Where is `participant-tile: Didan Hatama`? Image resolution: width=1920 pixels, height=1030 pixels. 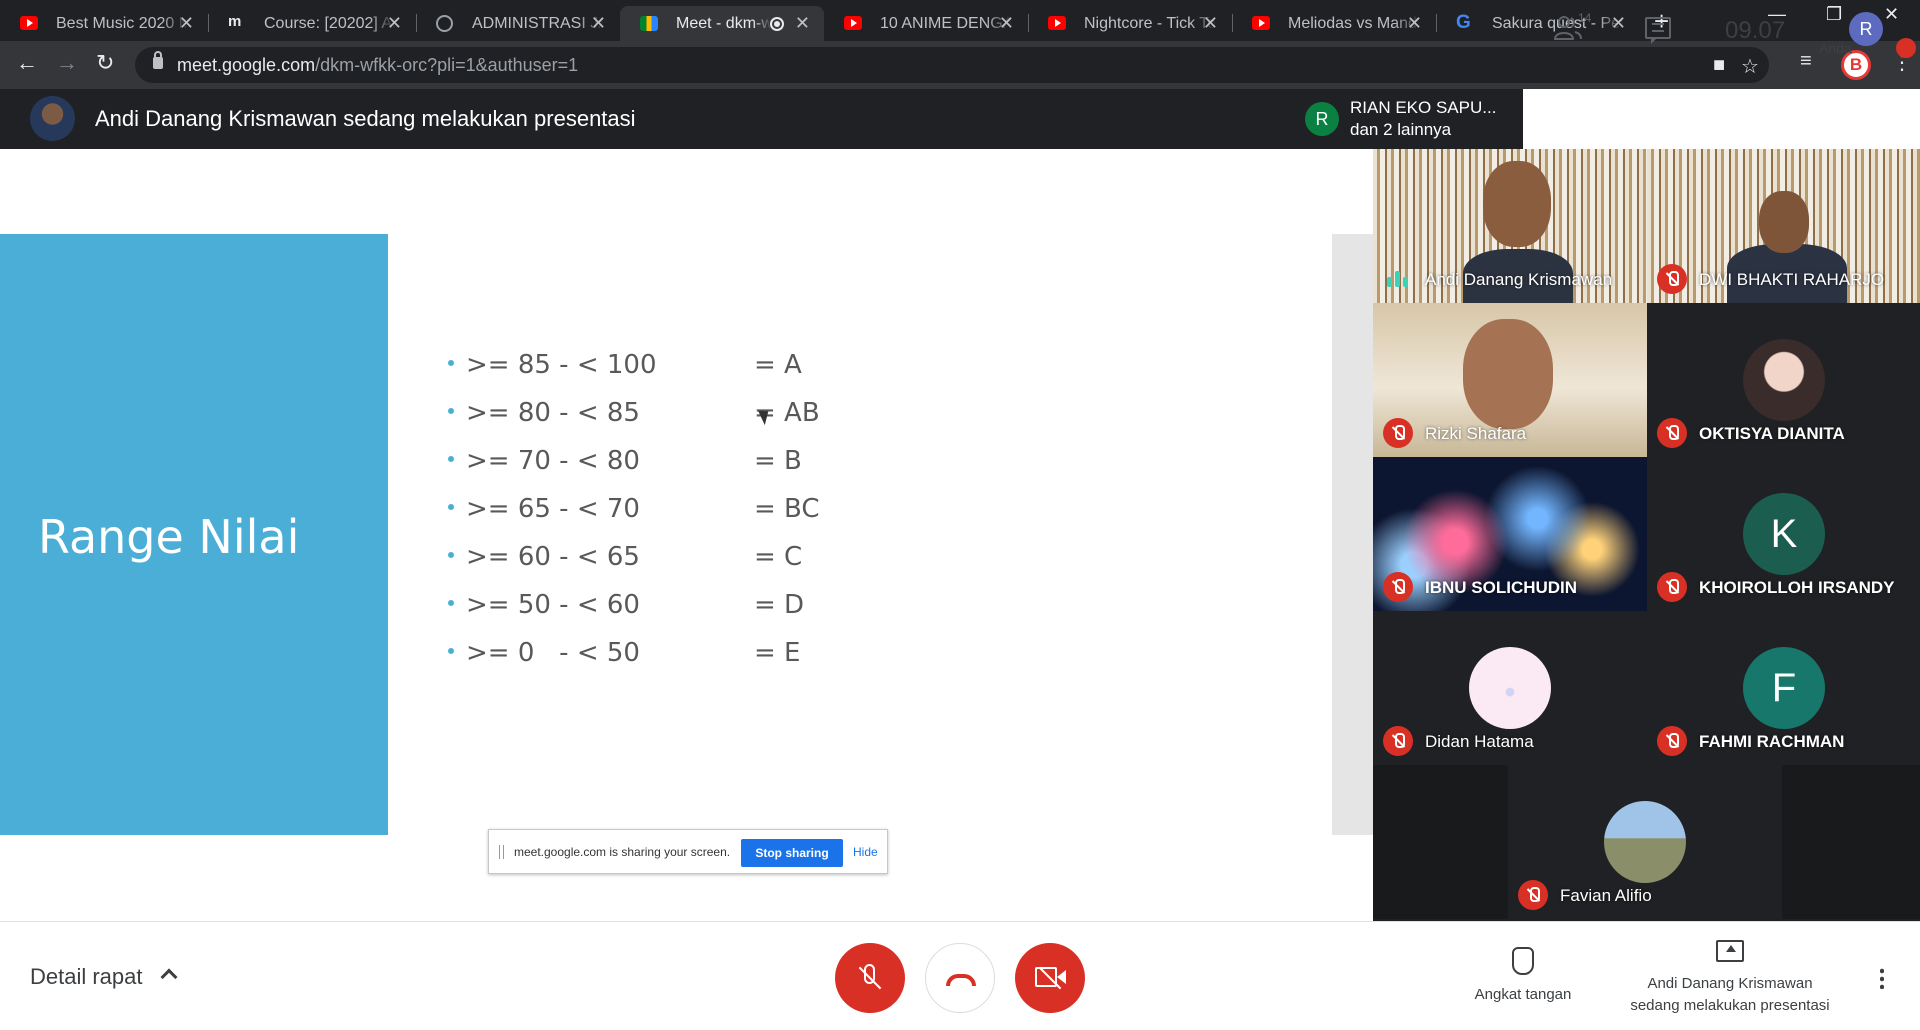 participant-tile: Didan Hatama is located at coordinates (1510, 688).